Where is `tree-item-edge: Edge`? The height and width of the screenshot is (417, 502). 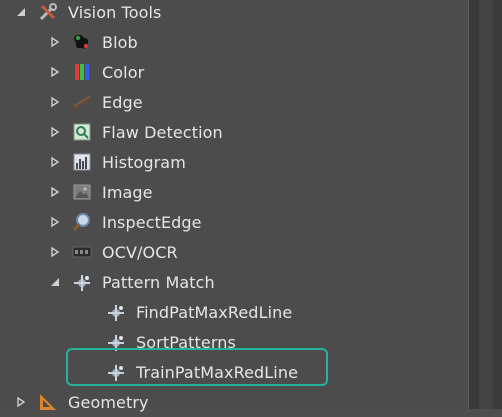
tree-item-edge: Edge is located at coordinates (95, 102).